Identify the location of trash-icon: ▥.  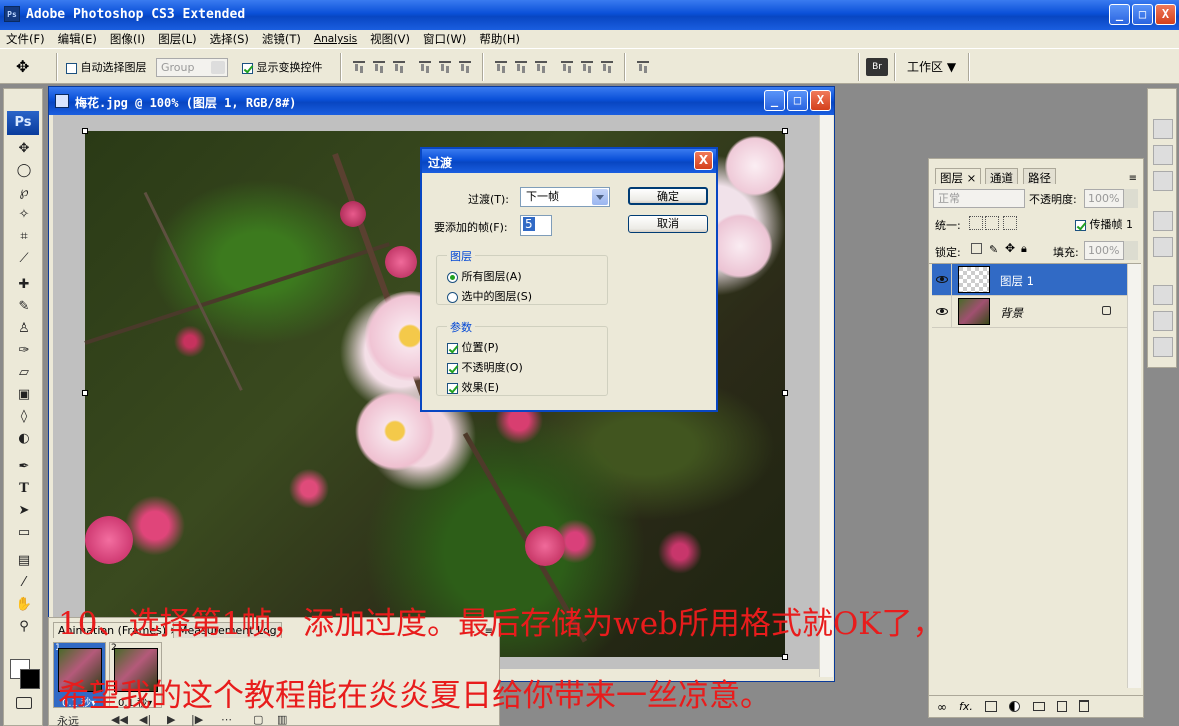
(282, 719).